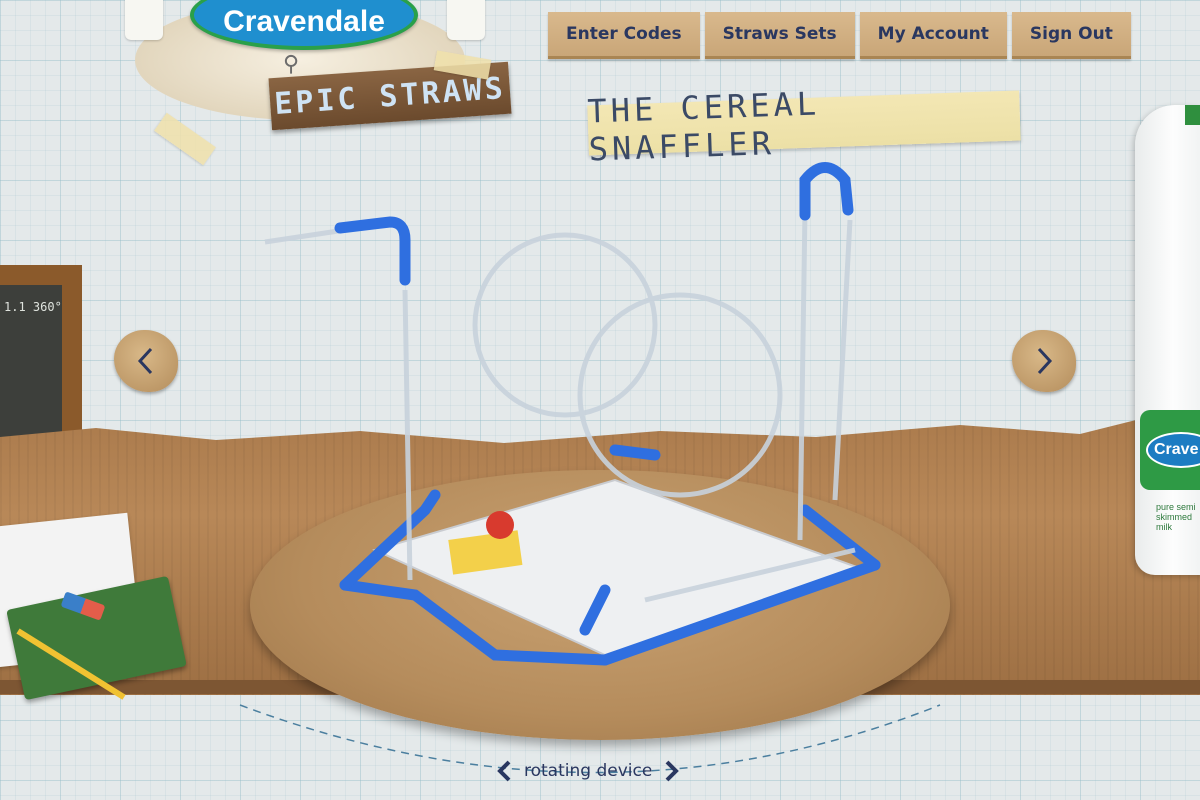 This screenshot has height=800, width=1200. Describe the element at coordinates (291, 64) in the screenshot. I see `fork-spoon-icon: ⚲` at that location.